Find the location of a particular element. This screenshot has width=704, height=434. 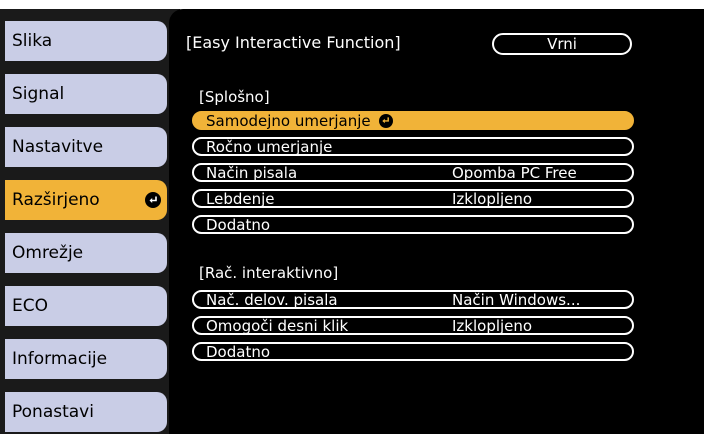

sidebar-item-razsirjeno: Razširjeno is located at coordinates (86, 200).